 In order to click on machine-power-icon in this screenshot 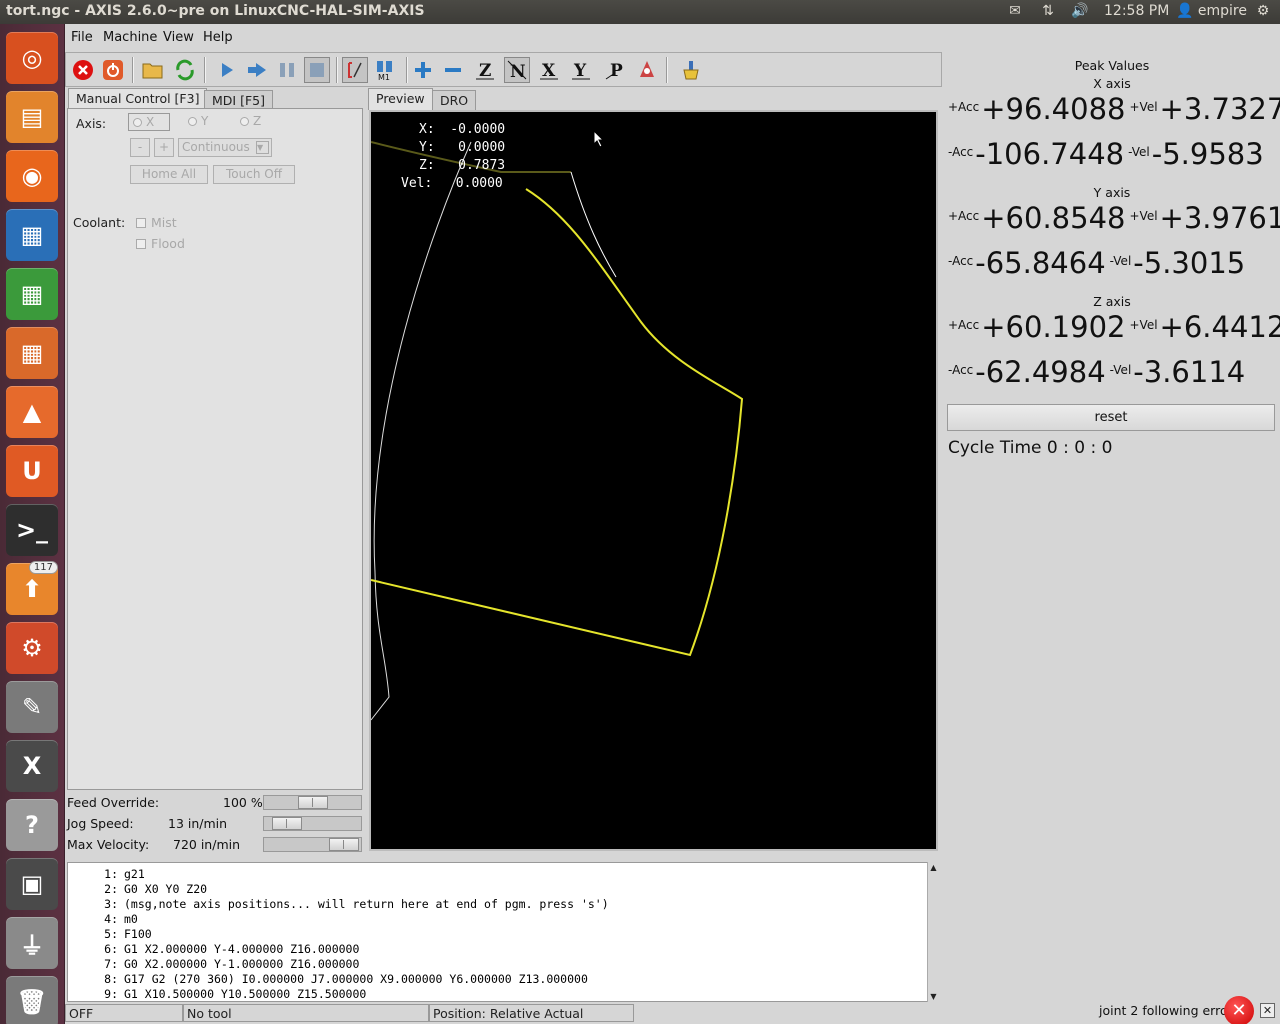, I will do `click(113, 70)`.